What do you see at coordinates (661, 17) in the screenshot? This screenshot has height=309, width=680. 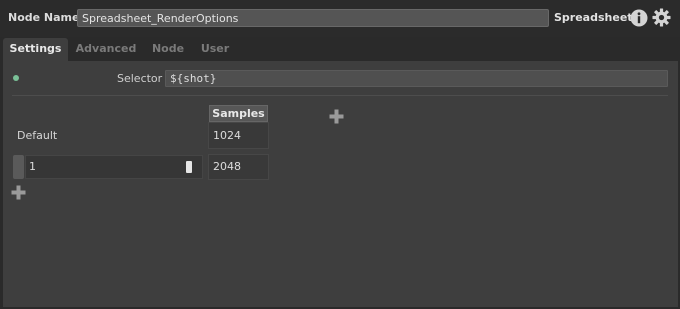 I see `gear-icon` at bounding box center [661, 17].